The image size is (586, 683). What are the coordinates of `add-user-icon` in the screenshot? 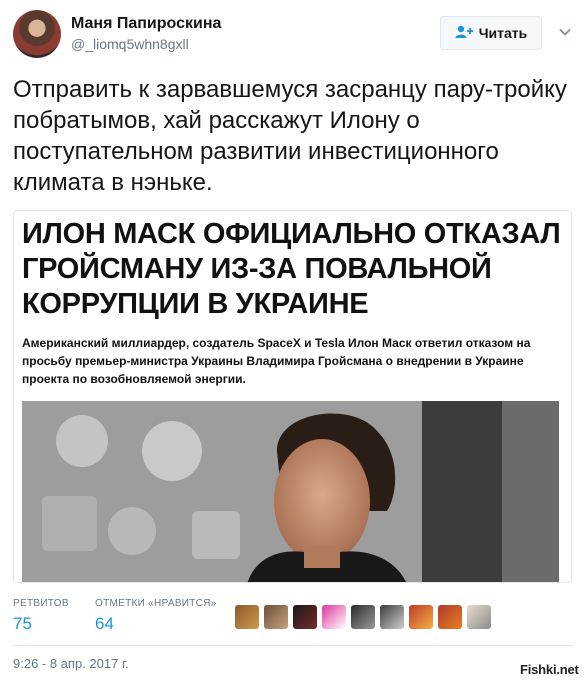 It's located at (464, 33).